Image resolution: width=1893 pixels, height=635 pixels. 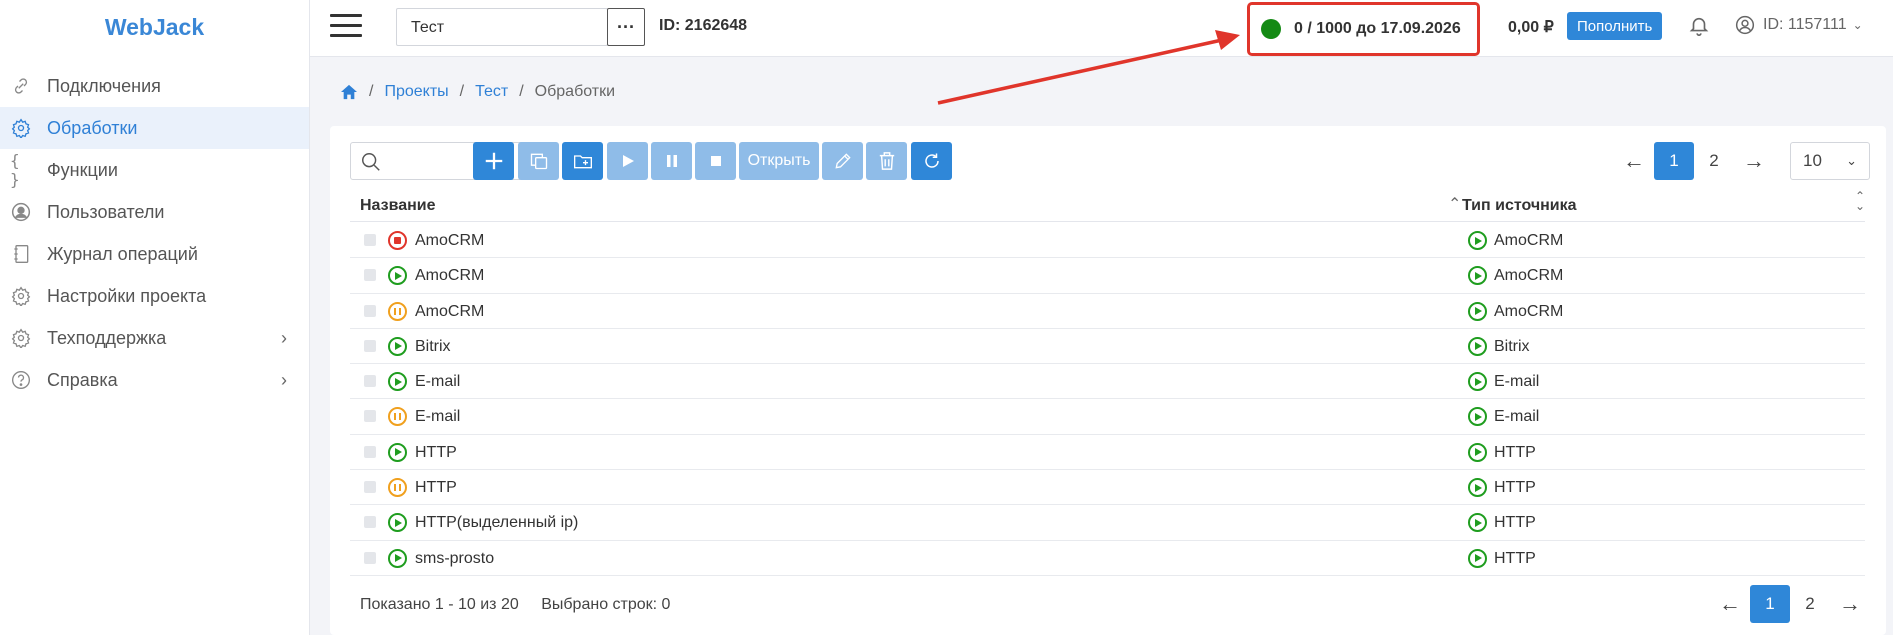 What do you see at coordinates (1107, 205) in the screenshot?
I see `table-header: Название ⌃ Тип источника ⌃ ⌄` at bounding box center [1107, 205].